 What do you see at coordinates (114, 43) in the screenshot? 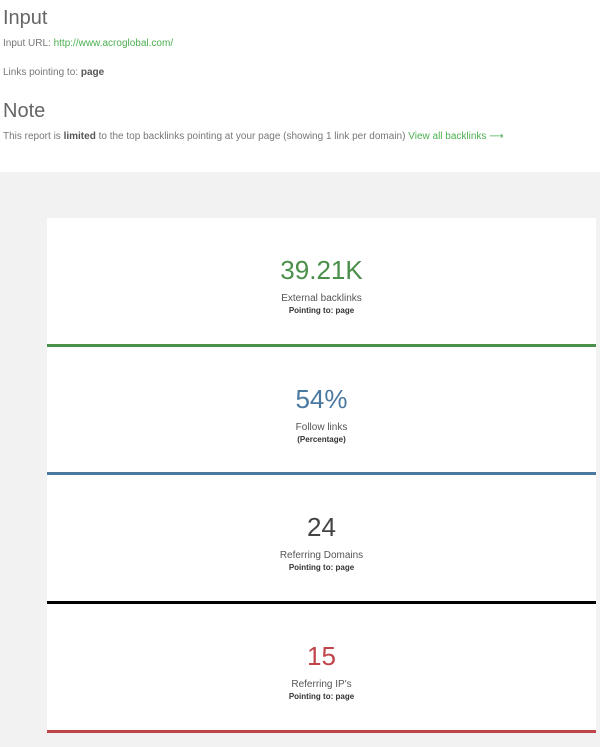
I see `input-url-link: http://www.acroglobal.com/` at bounding box center [114, 43].